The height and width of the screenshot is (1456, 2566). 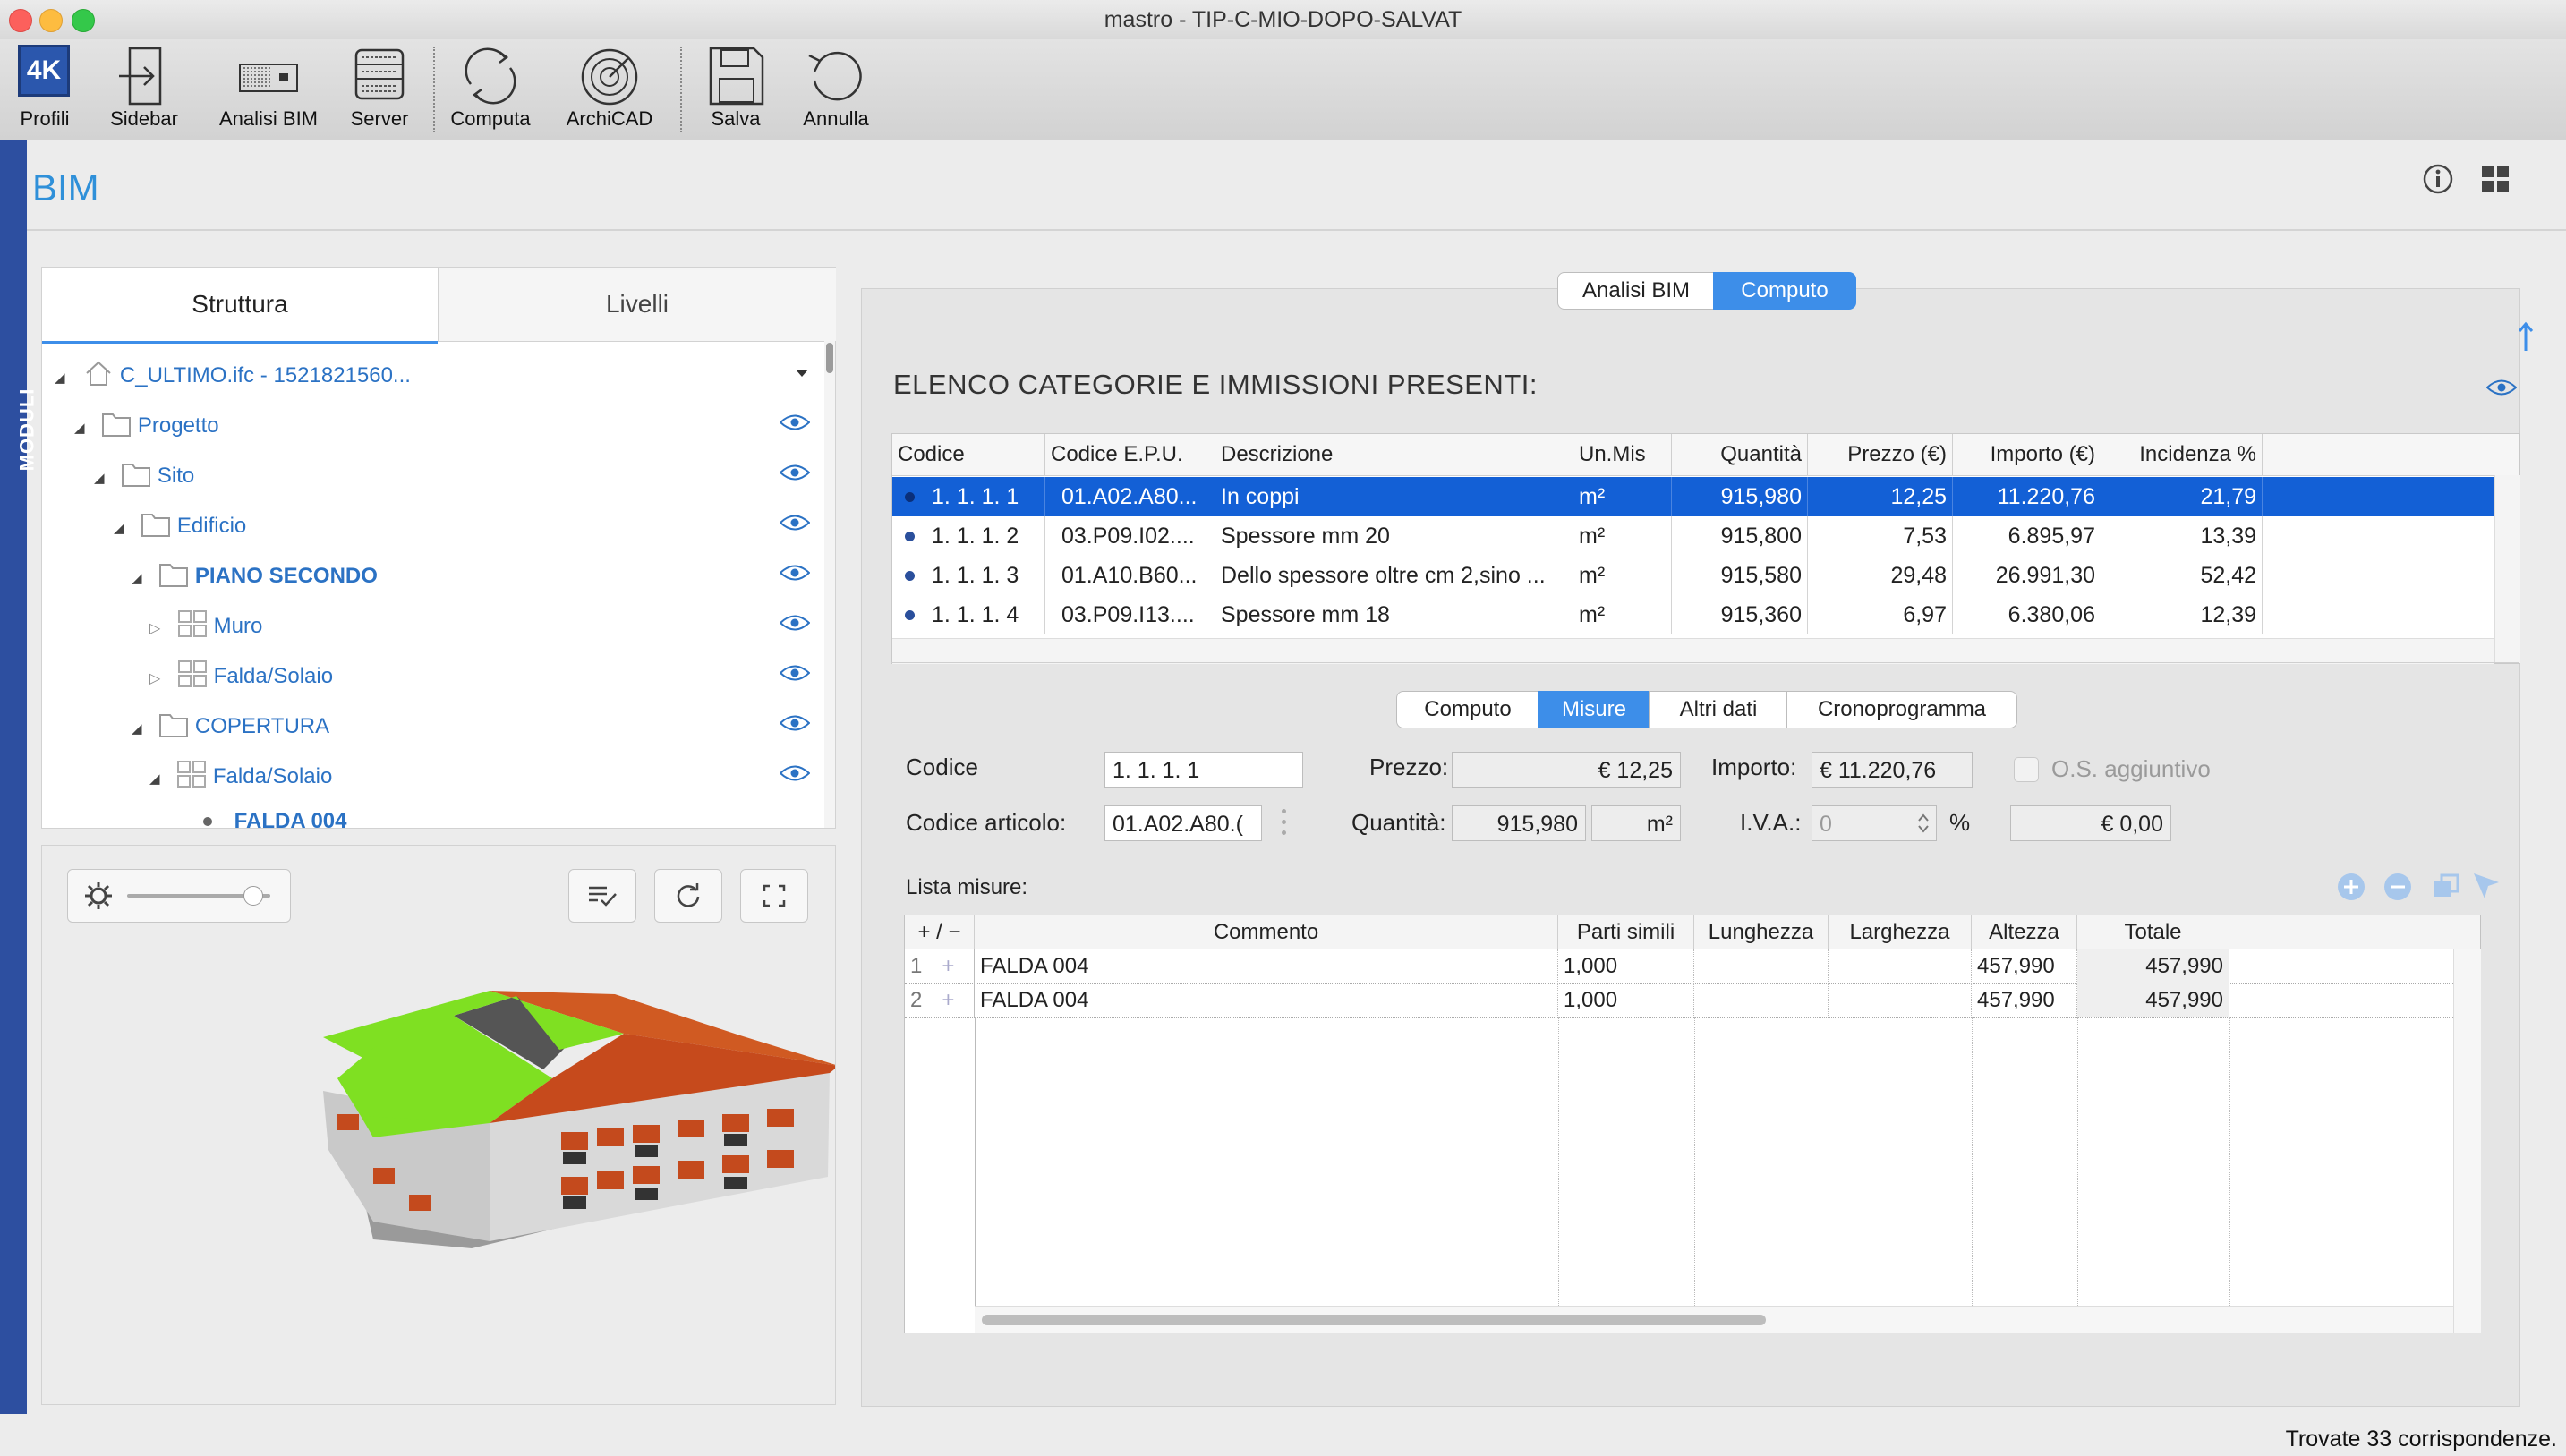 What do you see at coordinates (1266, 932) in the screenshot?
I see `column-header-commento: Commento` at bounding box center [1266, 932].